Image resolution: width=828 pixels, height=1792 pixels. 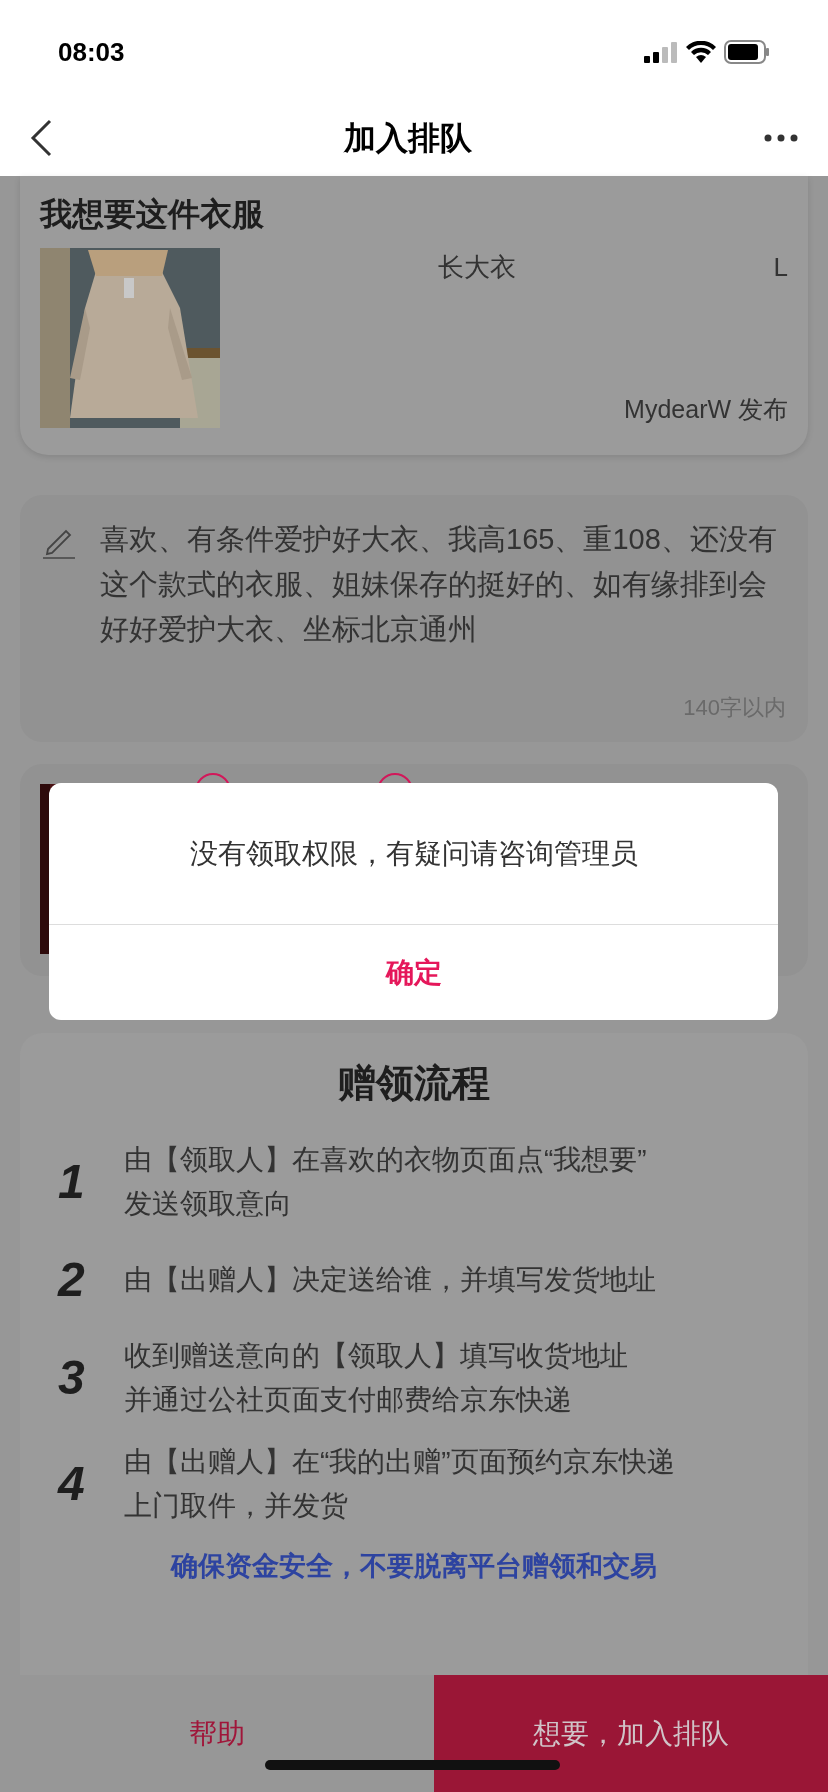 What do you see at coordinates (72, 1280) in the screenshot?
I see `step-number: 2` at bounding box center [72, 1280].